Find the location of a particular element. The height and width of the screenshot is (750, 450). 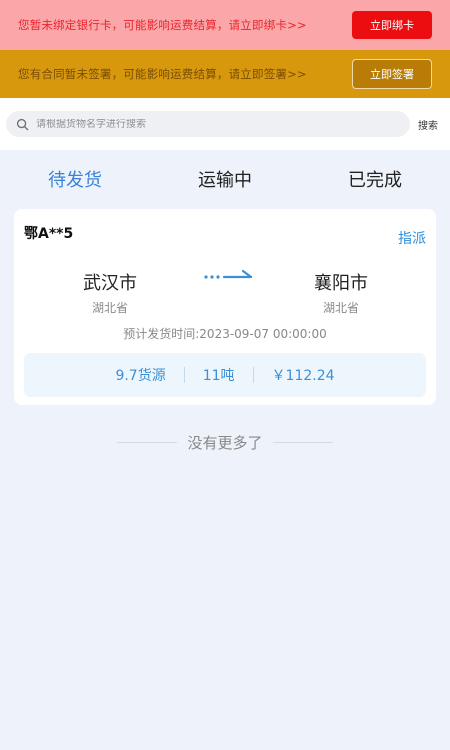

expected-ship-time: 预计发货时间:2023-09-07 00:00:00 is located at coordinates (225, 334).